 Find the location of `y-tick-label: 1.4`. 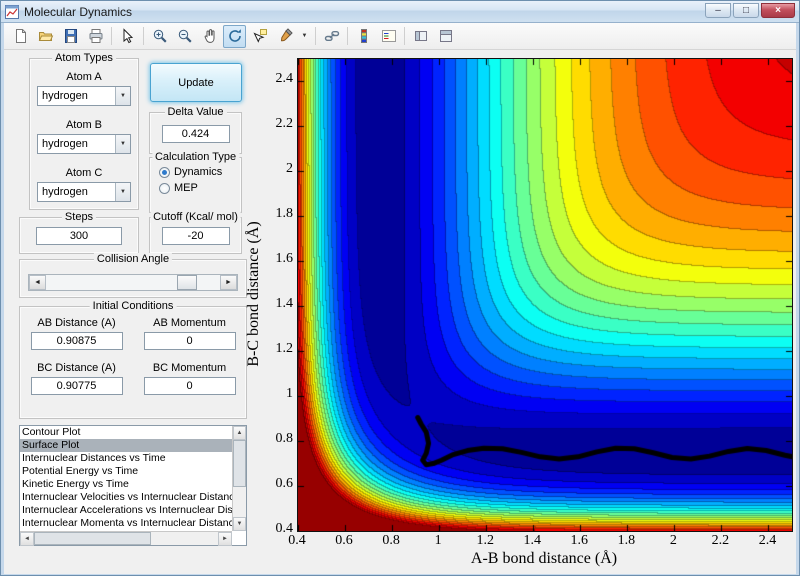

y-tick-label: 1.4 is located at coordinates (284, 304).